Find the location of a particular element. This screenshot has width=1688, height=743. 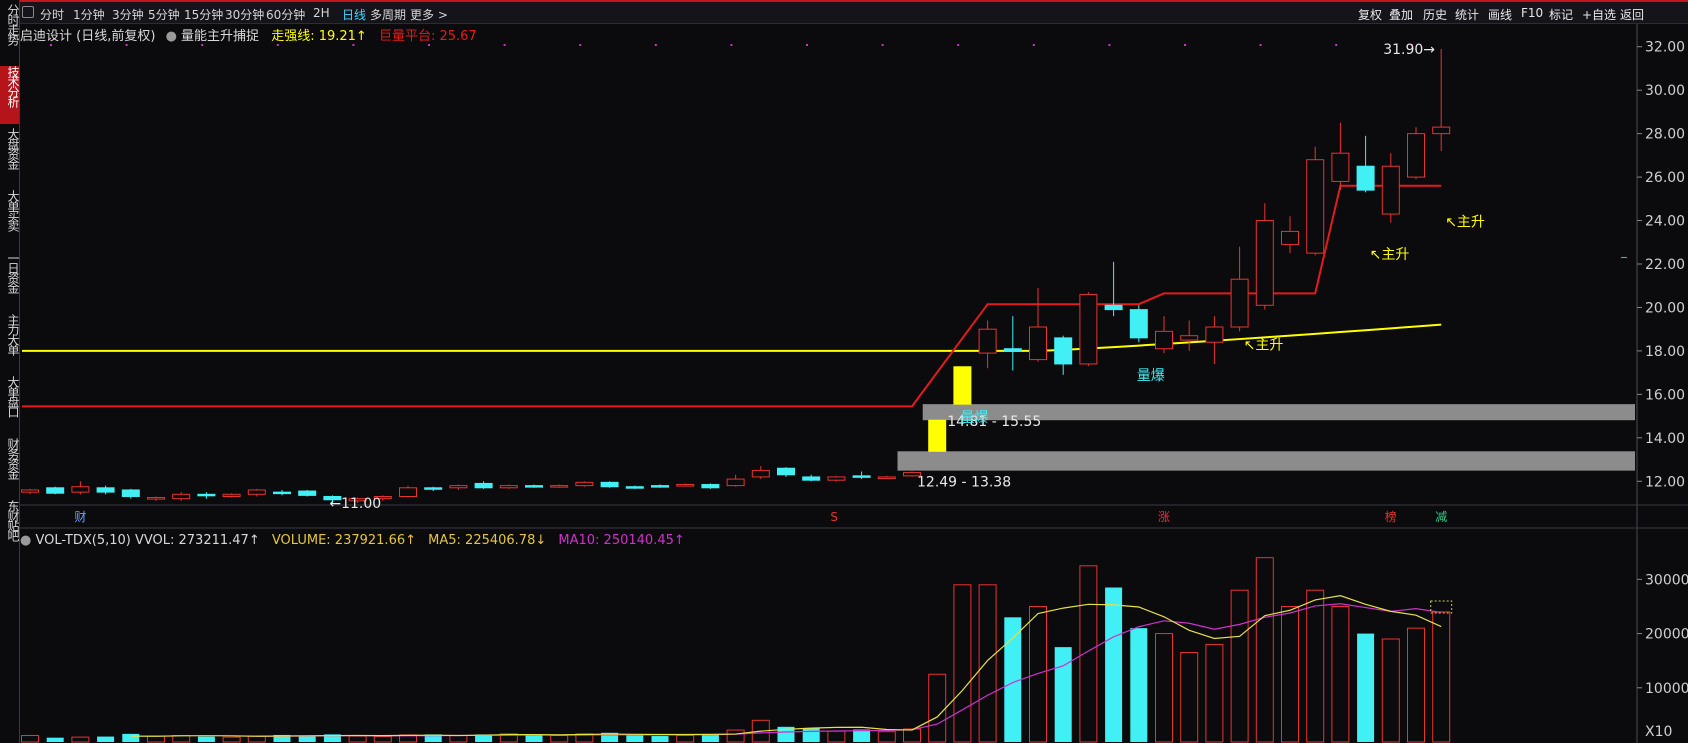

nav-item-9: 东财贴吧 is located at coordinates (9, 529).